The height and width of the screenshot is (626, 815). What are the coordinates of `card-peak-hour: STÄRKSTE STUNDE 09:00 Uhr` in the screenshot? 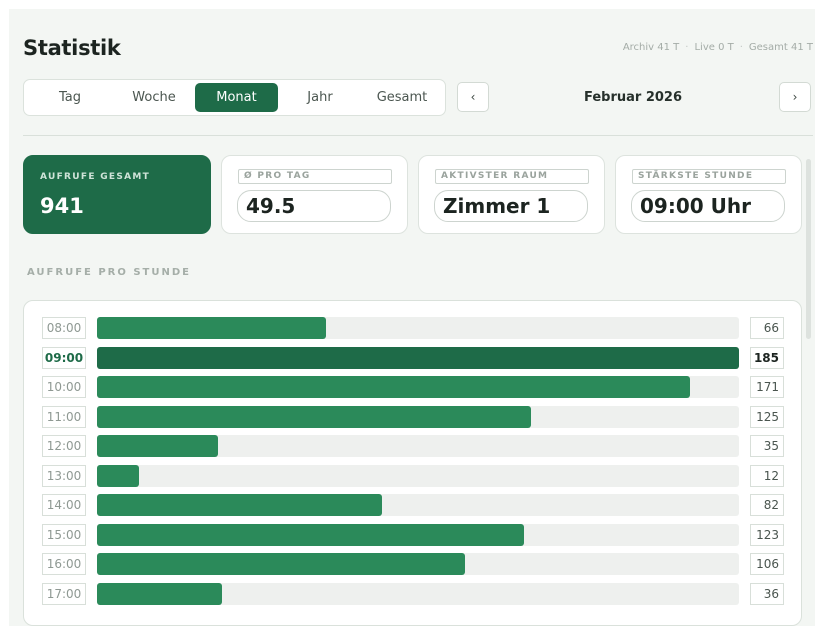 It's located at (708, 194).